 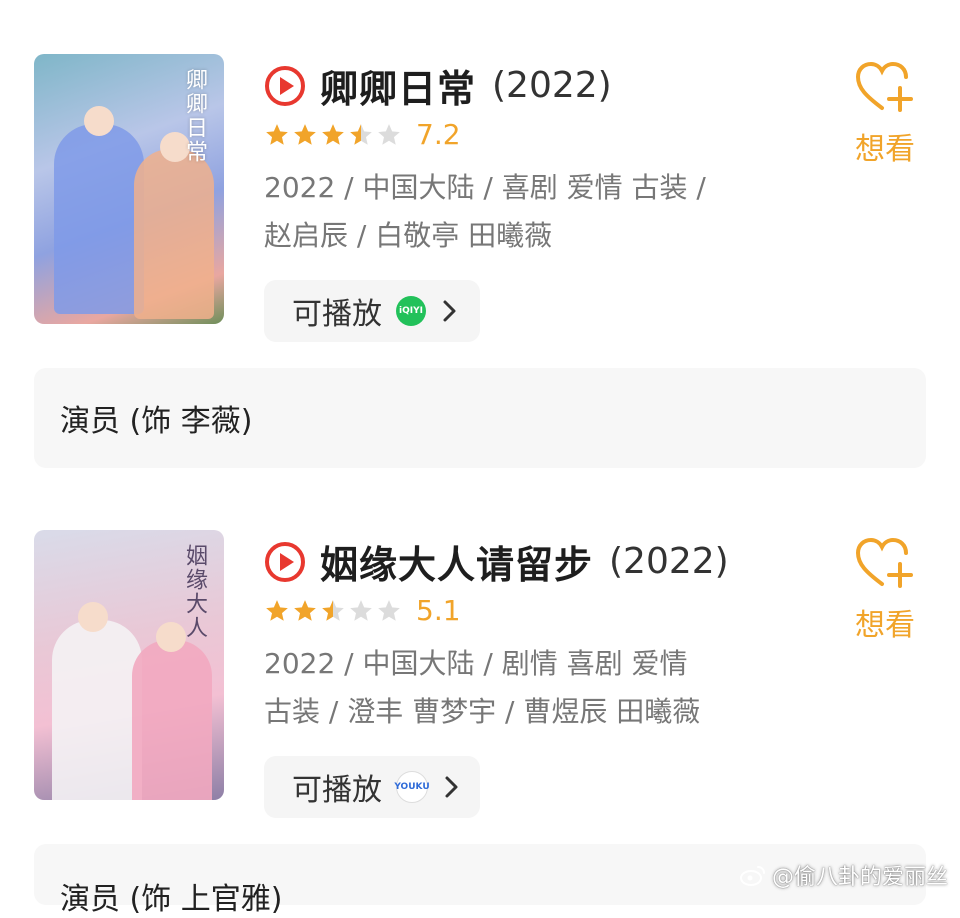 I want to click on rating-score: 5.1, so click(x=438, y=610).